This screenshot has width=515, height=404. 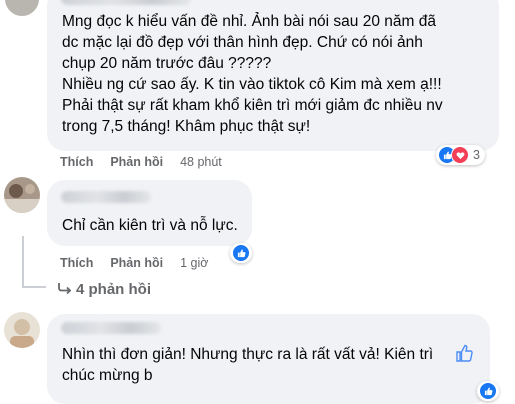 What do you see at coordinates (150, 225) in the screenshot?
I see `comment-text-line: Chỉ cần kiên trì và nỗ lực.` at bounding box center [150, 225].